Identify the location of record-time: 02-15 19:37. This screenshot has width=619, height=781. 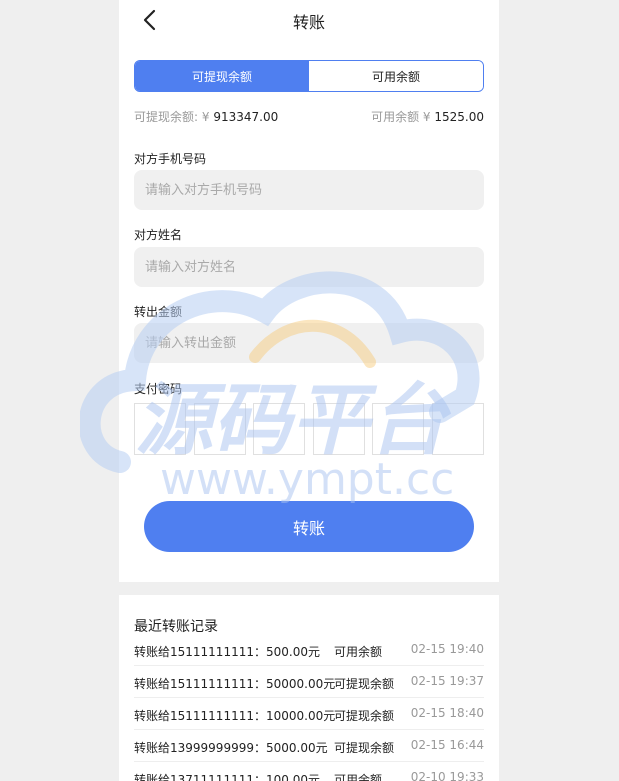
(447, 681).